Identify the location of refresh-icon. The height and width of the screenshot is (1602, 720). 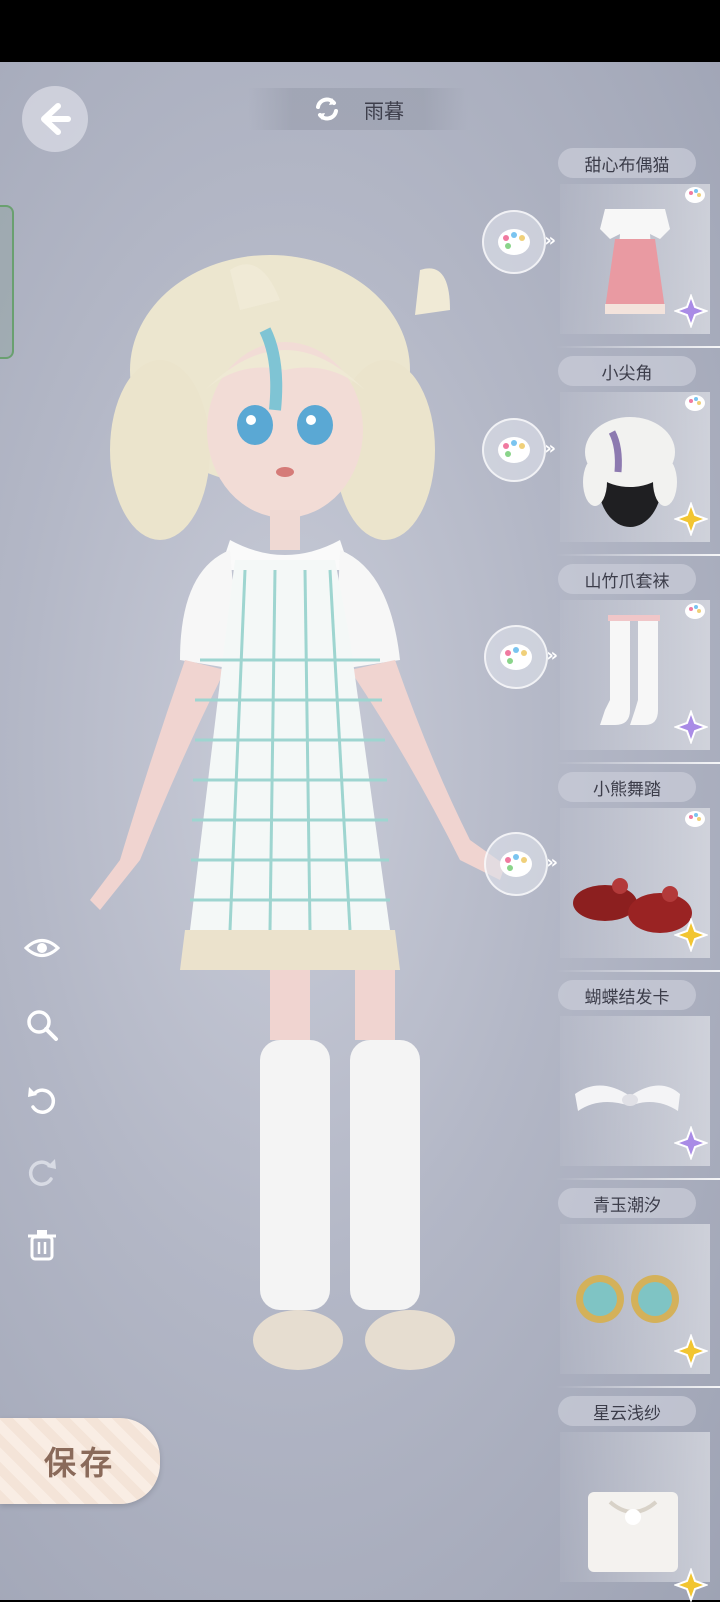
(327, 109).